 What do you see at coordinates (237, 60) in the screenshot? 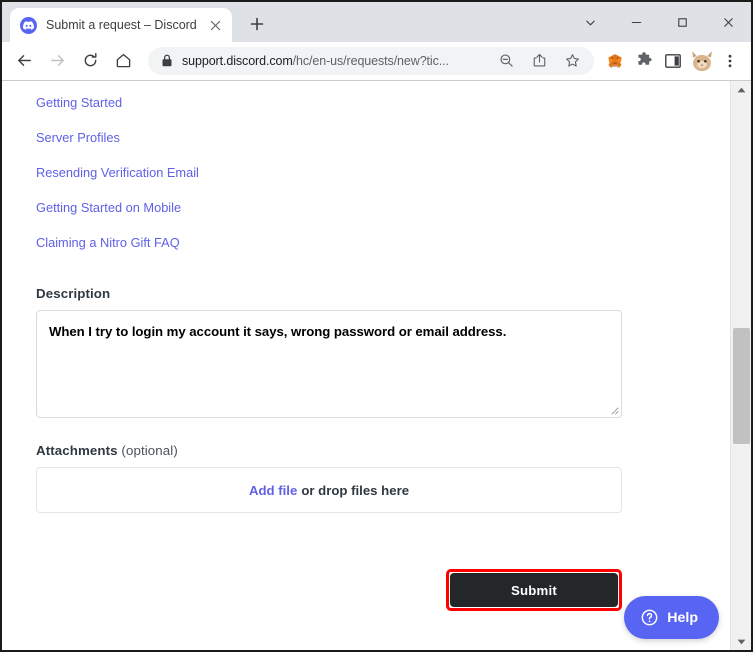
I see `url-domain: support.discord.com` at bounding box center [237, 60].